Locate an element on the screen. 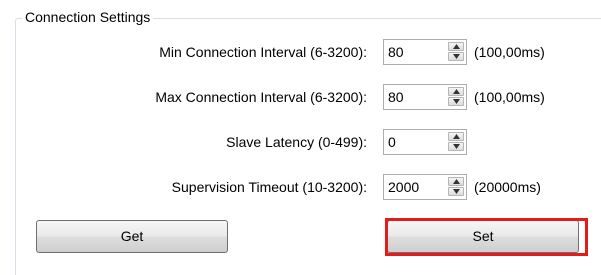  max-connection-interval-label: Max Connection Interval (6-3200): is located at coordinates (261, 97).